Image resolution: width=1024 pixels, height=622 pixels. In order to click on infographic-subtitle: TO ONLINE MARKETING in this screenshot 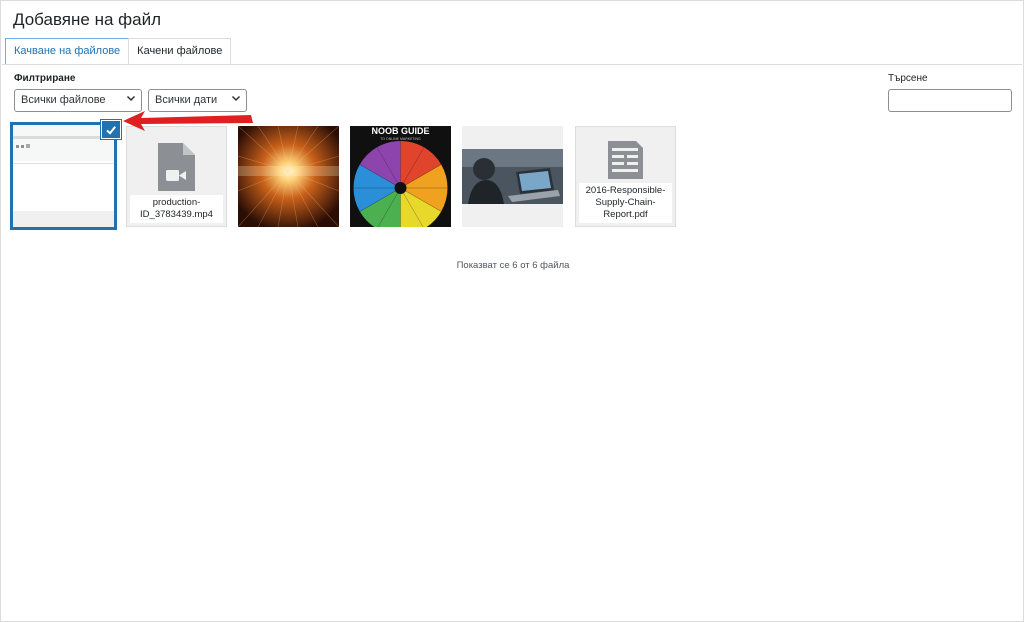, I will do `click(400, 139)`.